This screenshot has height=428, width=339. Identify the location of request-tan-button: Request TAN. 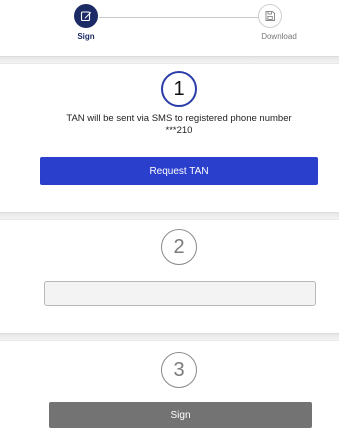
(179, 171).